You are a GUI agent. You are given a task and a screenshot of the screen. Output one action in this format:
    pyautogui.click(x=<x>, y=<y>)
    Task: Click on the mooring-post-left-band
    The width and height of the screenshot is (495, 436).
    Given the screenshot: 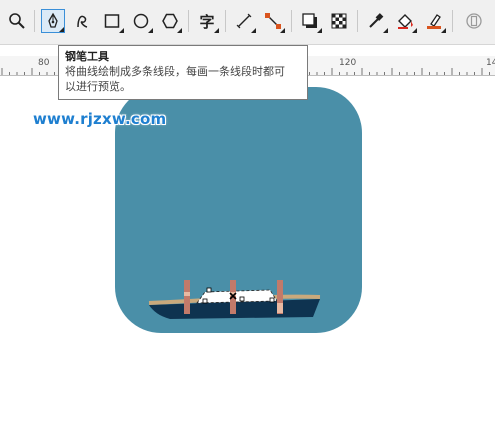 What is the action you would take?
    pyautogui.click(x=187, y=294)
    